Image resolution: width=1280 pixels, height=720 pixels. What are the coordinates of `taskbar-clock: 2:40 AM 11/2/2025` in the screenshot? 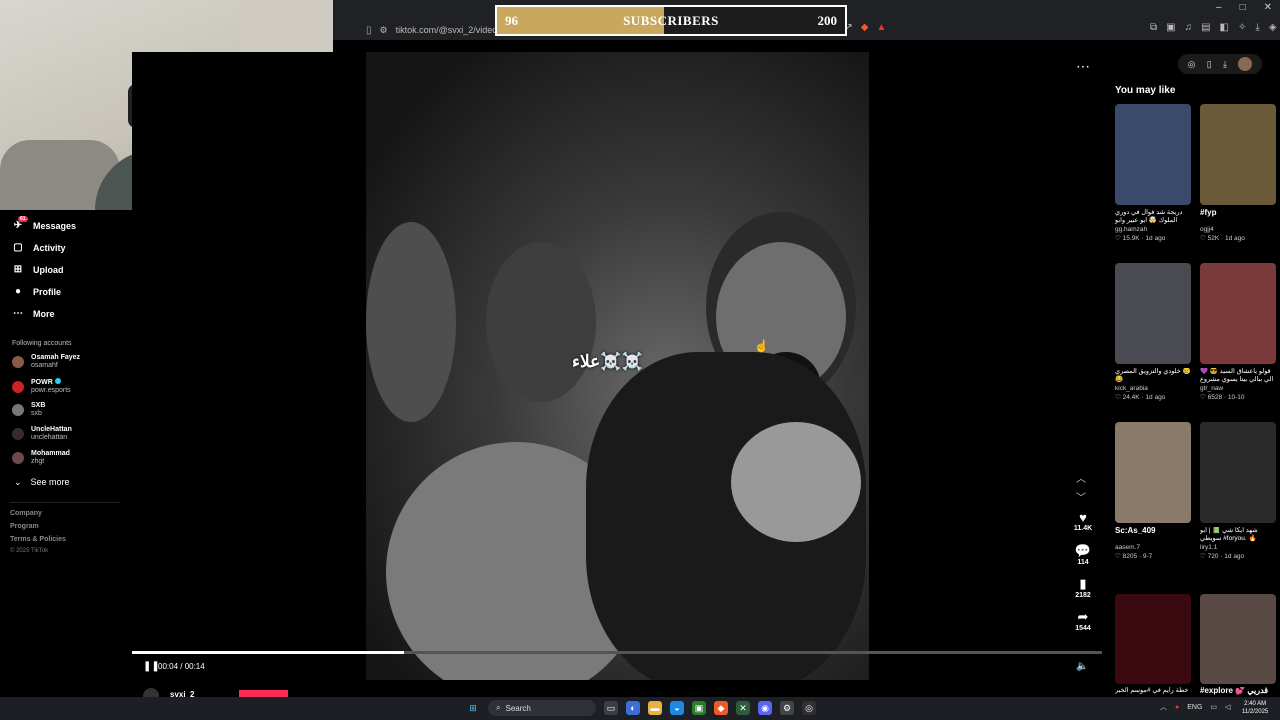 It's located at (1255, 708).